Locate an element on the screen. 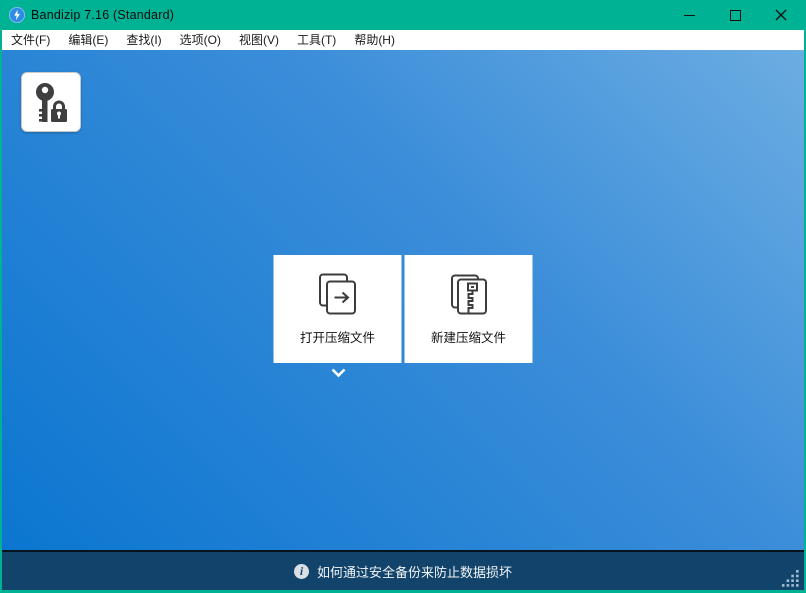 This screenshot has width=806, height=593. menu-options: 选项(O) is located at coordinates (200, 40).